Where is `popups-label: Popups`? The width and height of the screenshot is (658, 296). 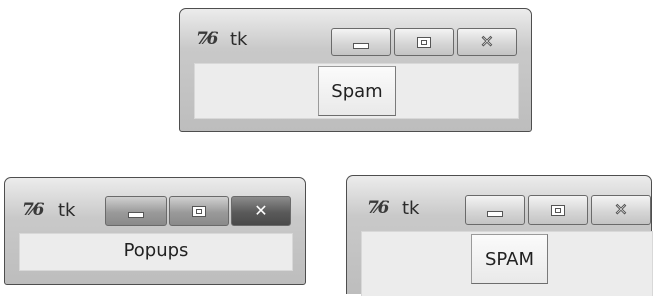
popups-label: Popups is located at coordinates (156, 250).